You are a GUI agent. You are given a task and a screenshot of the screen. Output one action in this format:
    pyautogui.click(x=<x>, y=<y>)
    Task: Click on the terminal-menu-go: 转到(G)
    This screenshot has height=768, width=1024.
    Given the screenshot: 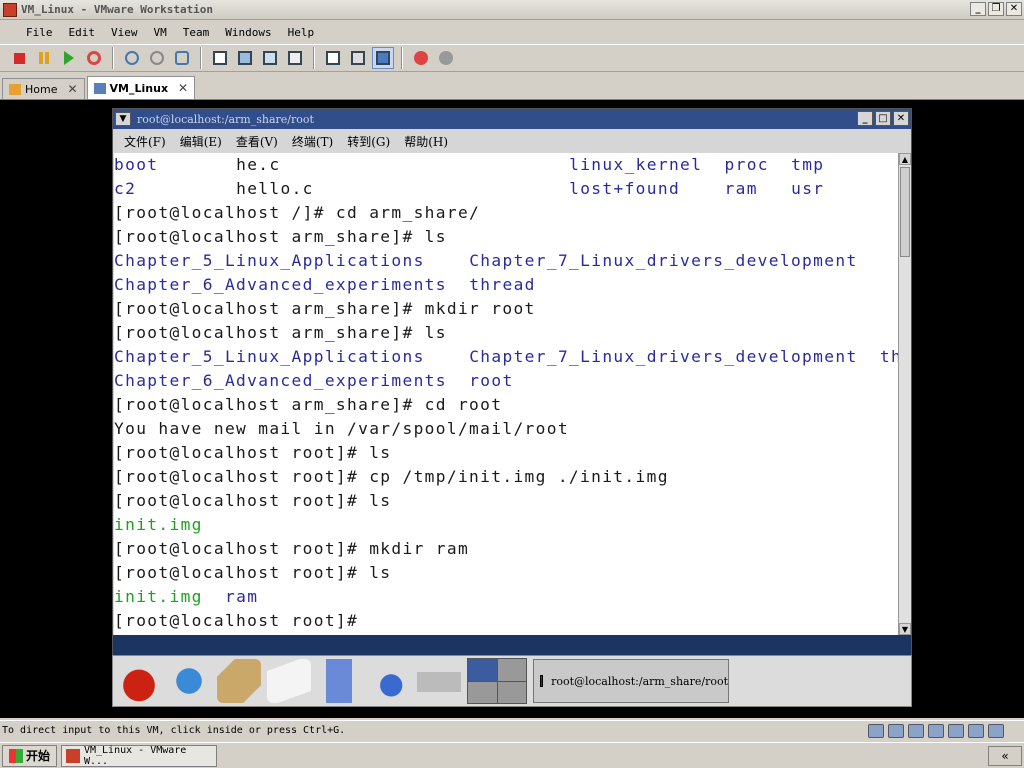 What is the action you would take?
    pyautogui.click(x=368, y=141)
    